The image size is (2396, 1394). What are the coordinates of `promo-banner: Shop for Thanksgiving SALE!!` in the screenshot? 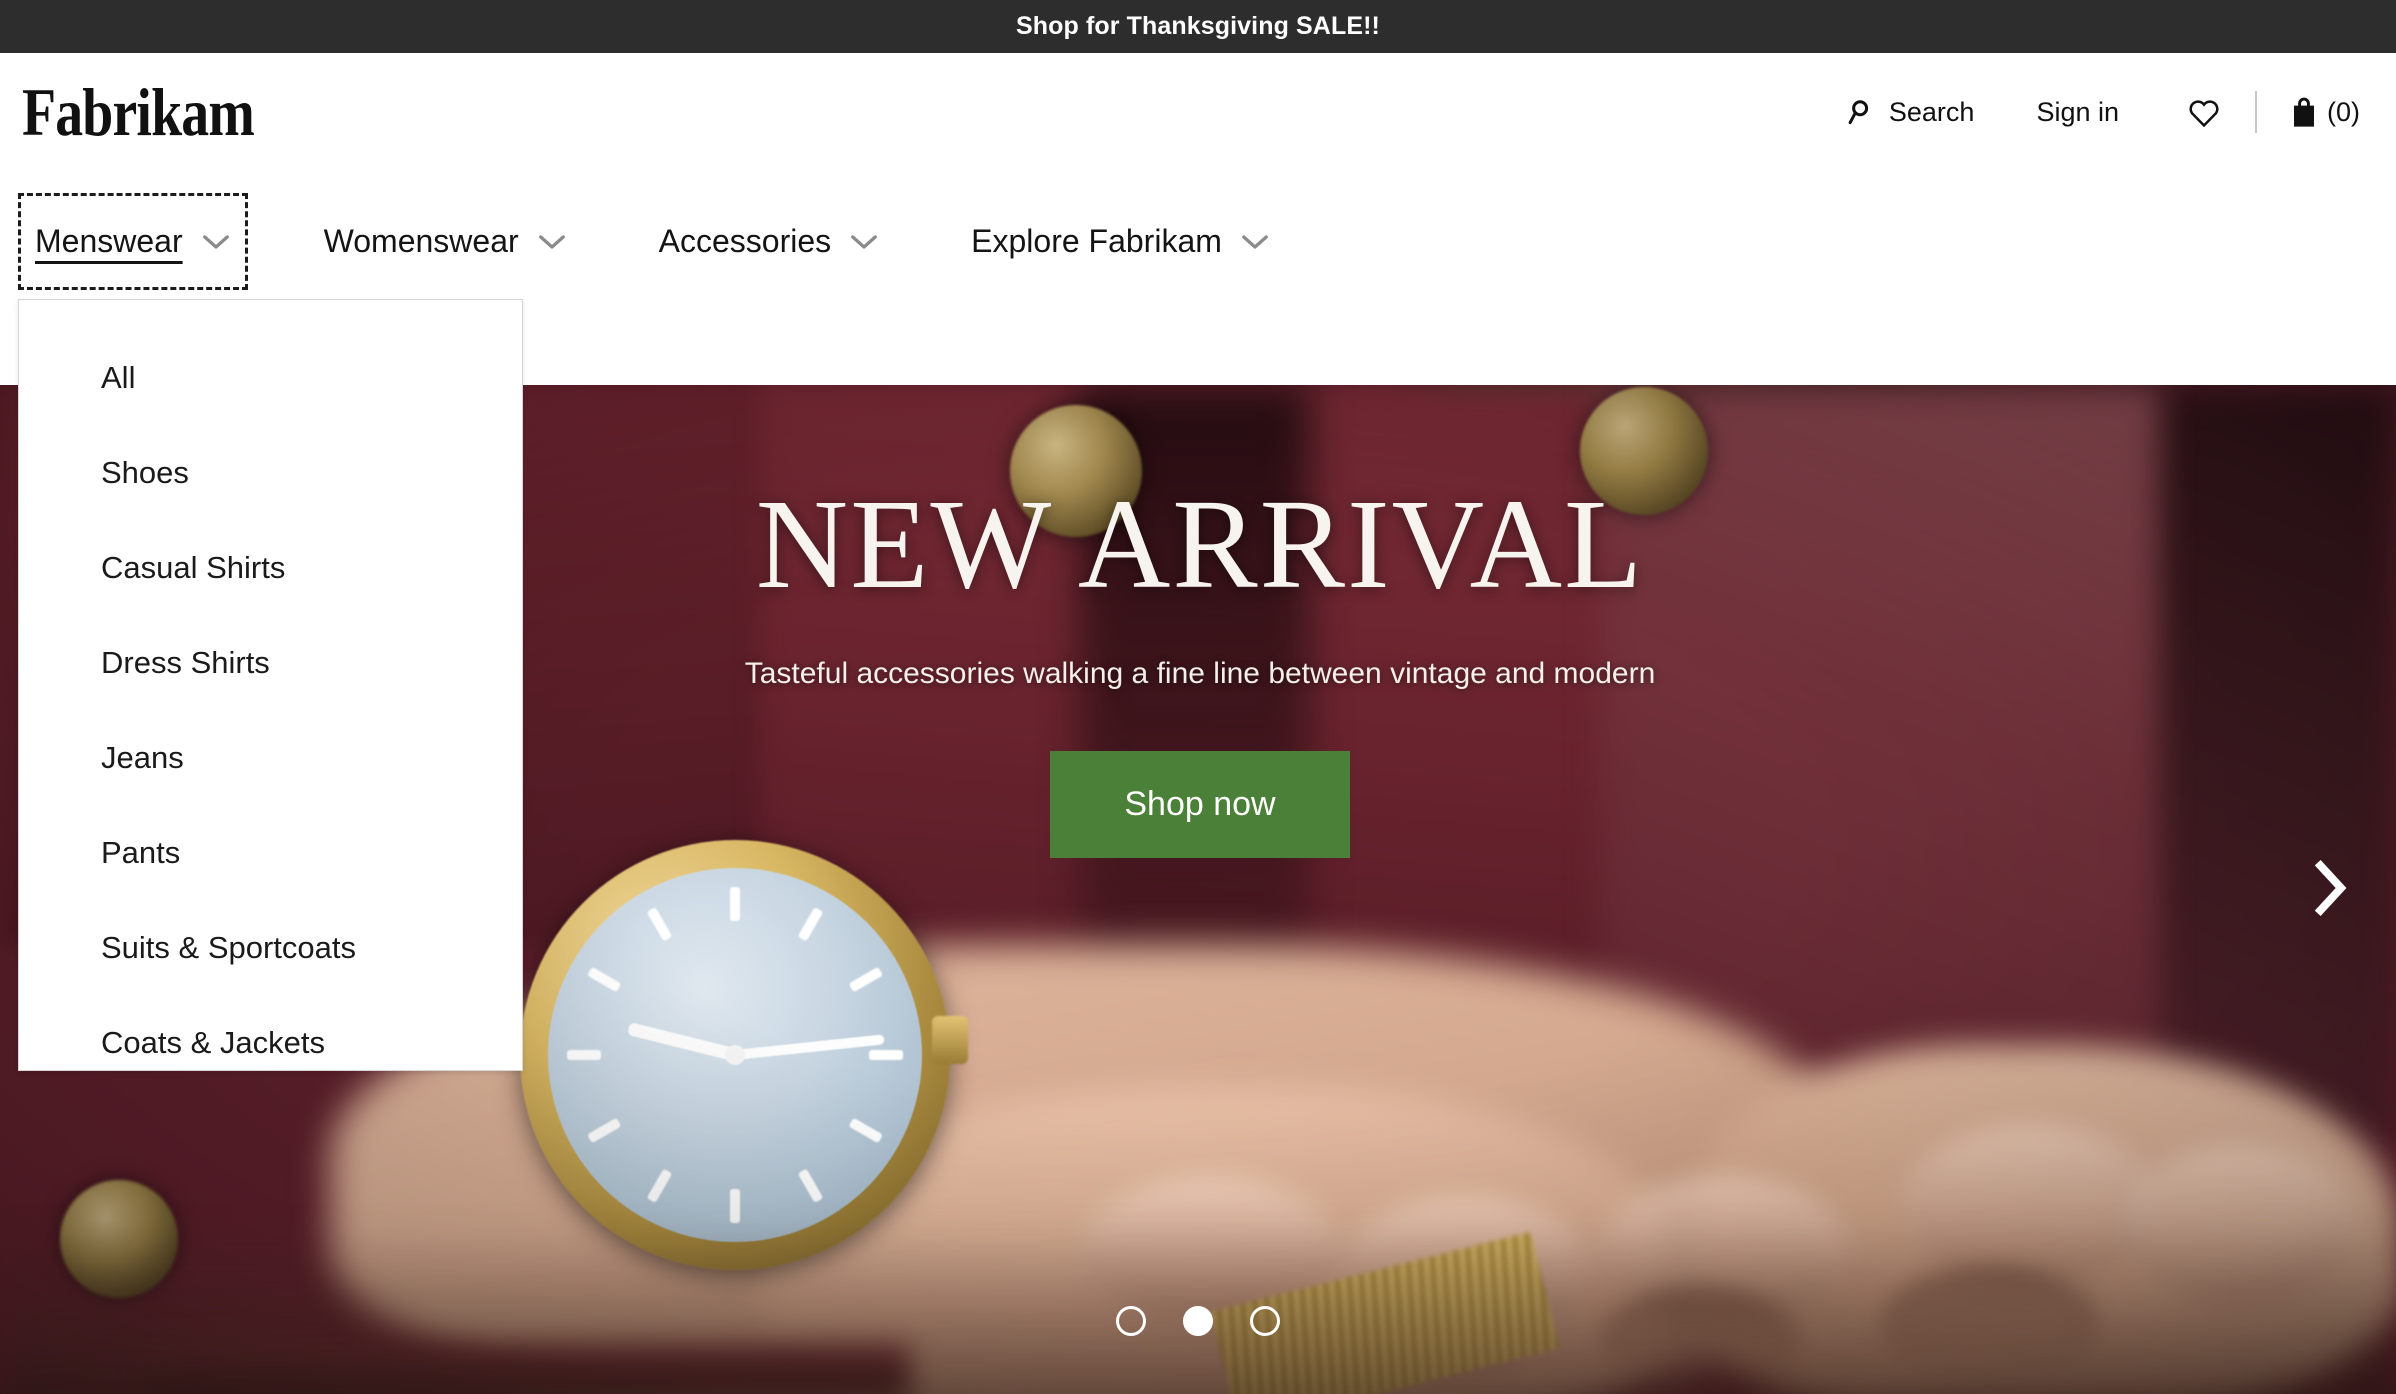 It's located at (1198, 26).